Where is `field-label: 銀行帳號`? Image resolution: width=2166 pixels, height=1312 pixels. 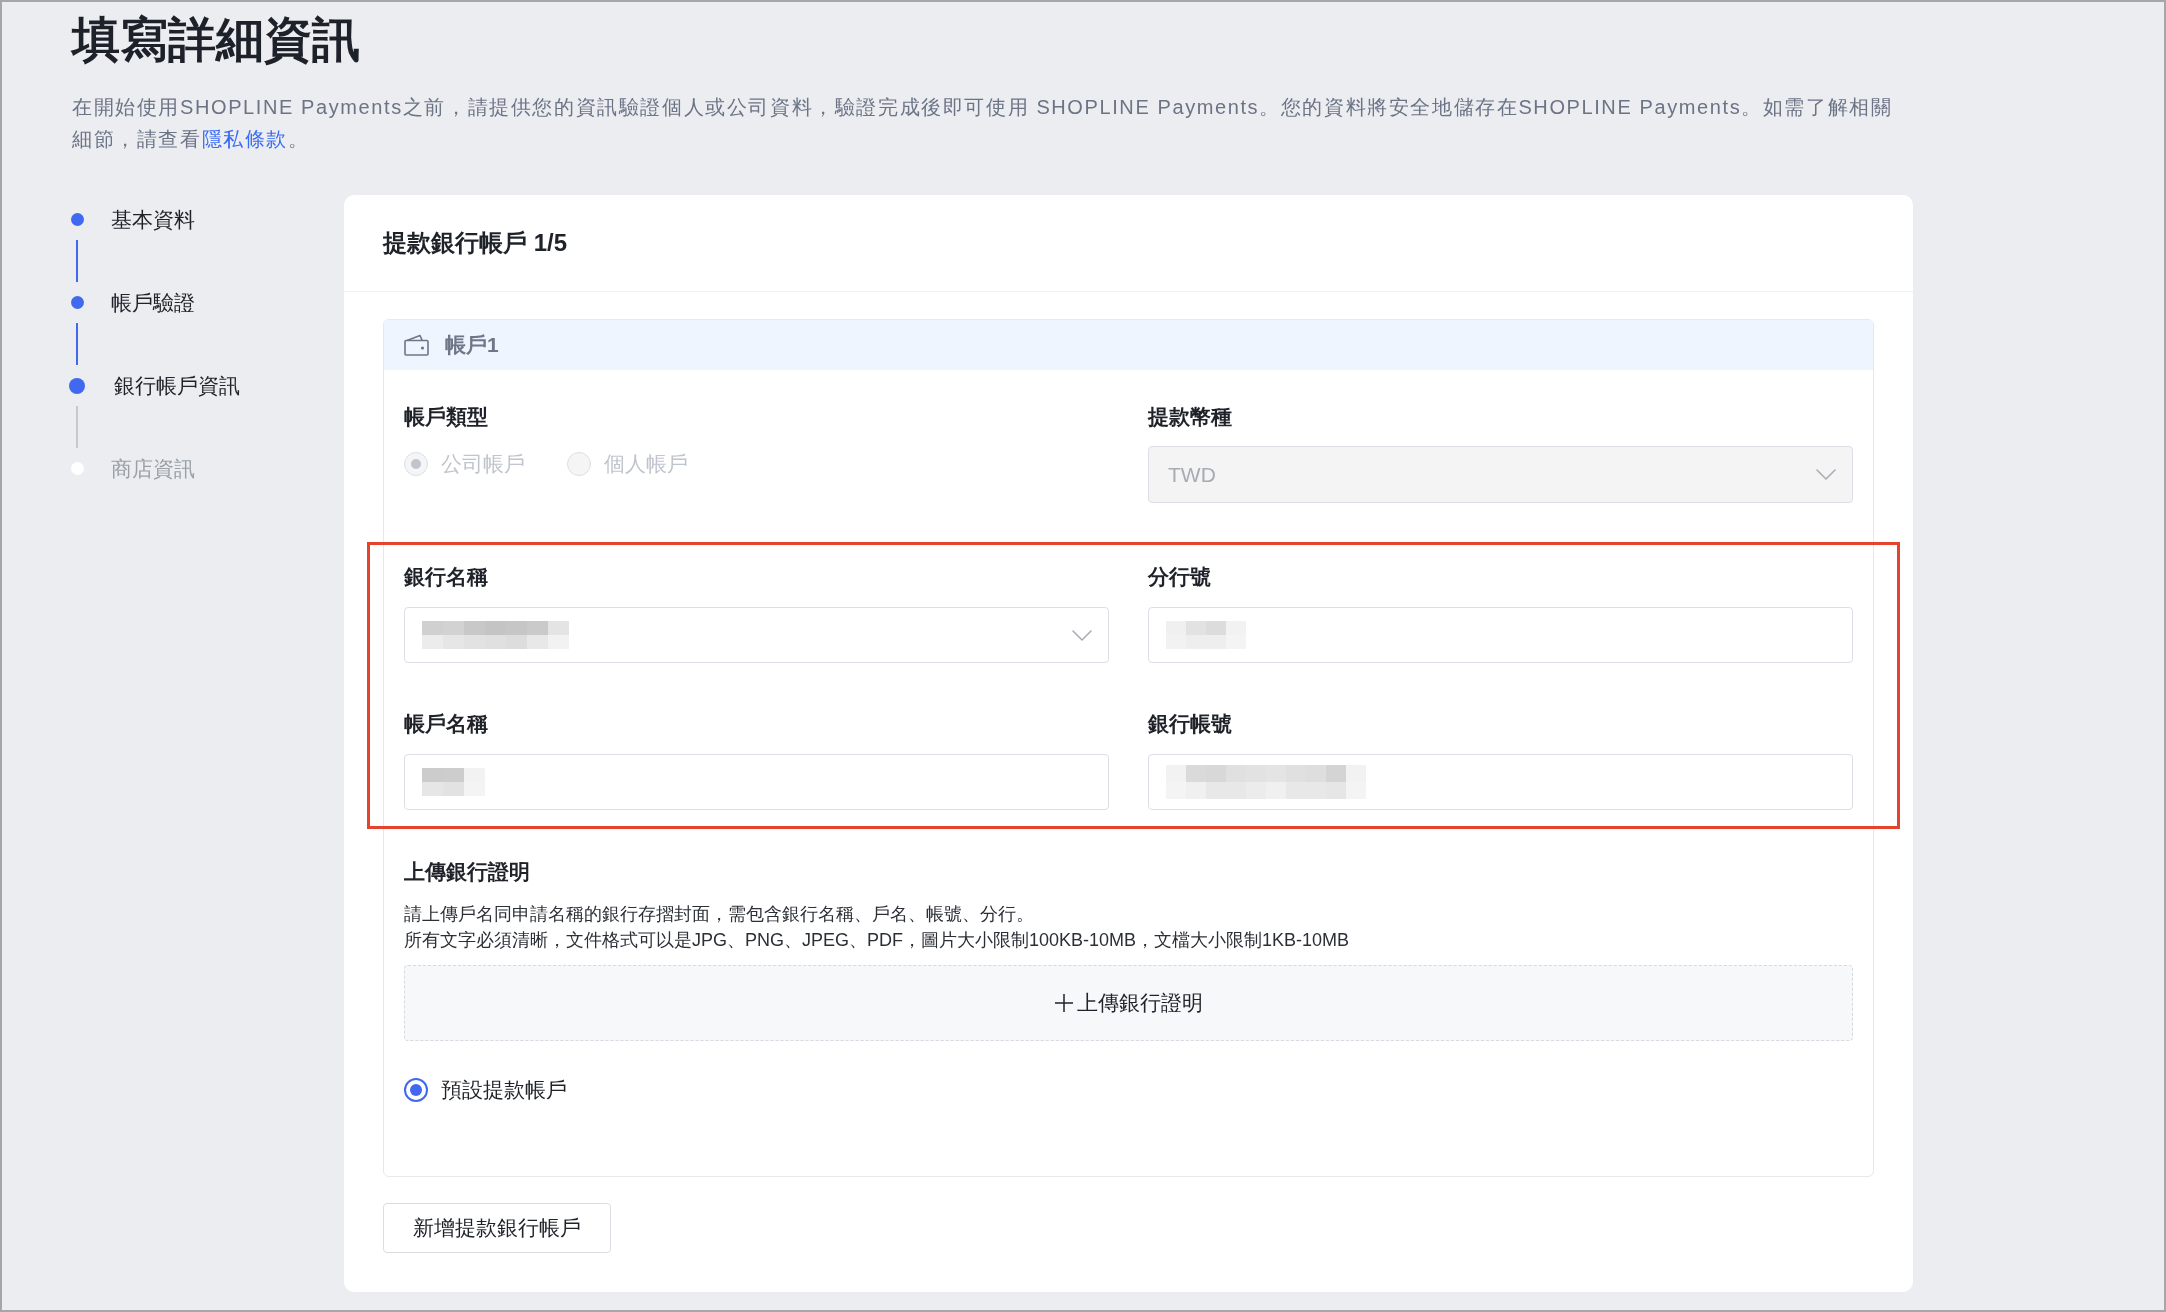
field-label: 銀行帳號 is located at coordinates (1190, 724).